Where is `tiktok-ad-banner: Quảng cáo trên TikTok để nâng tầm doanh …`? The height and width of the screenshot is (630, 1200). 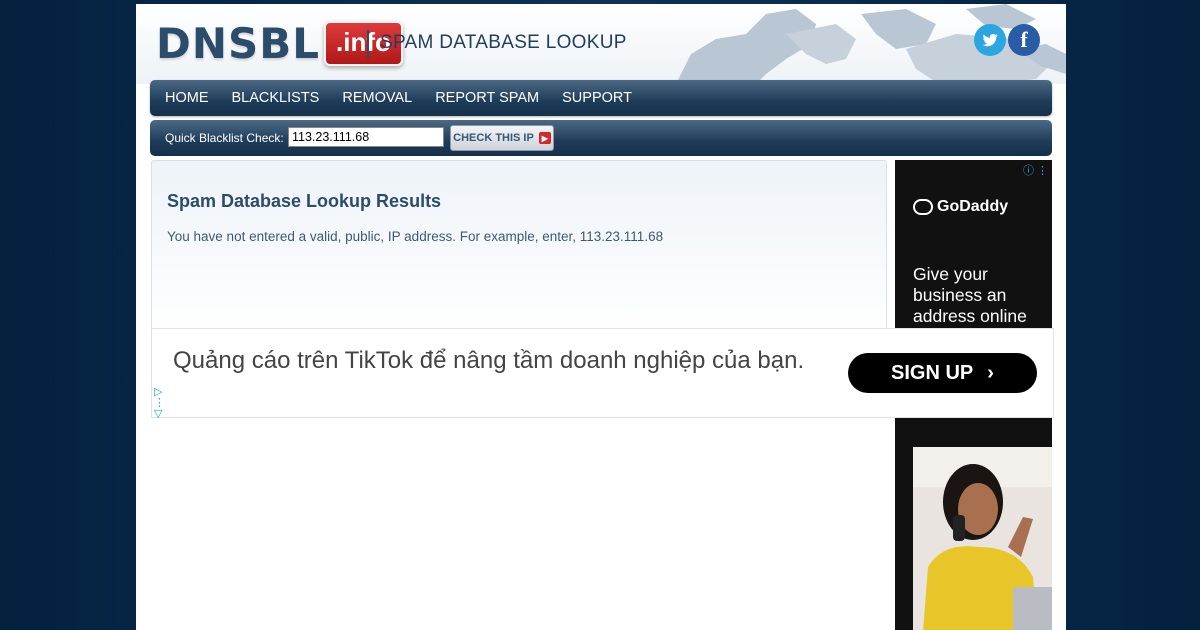
tiktok-ad-banner: Quảng cáo trên TikTok để nâng tầm doanh … is located at coordinates (602, 374).